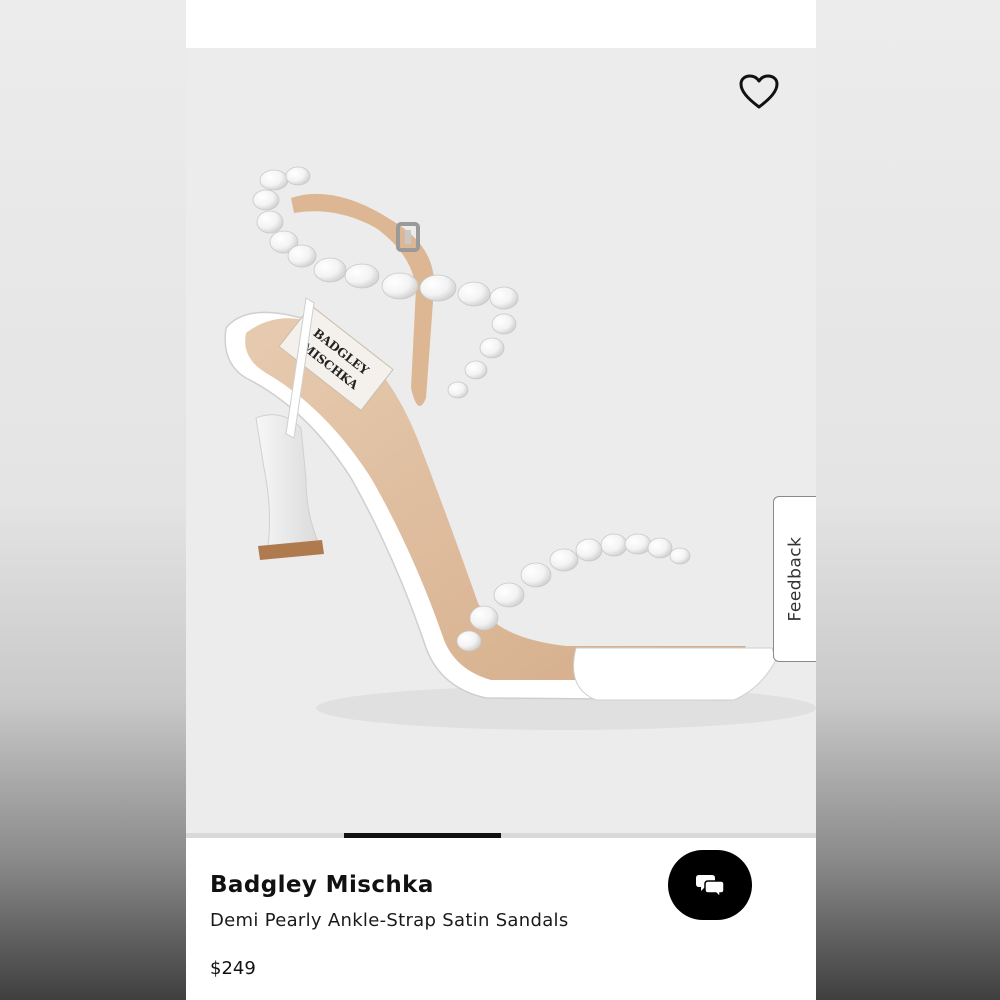 The height and width of the screenshot is (1000, 1000). I want to click on product-name: Demi Pearly Ankle-Strap Satin Sandals, so click(389, 920).